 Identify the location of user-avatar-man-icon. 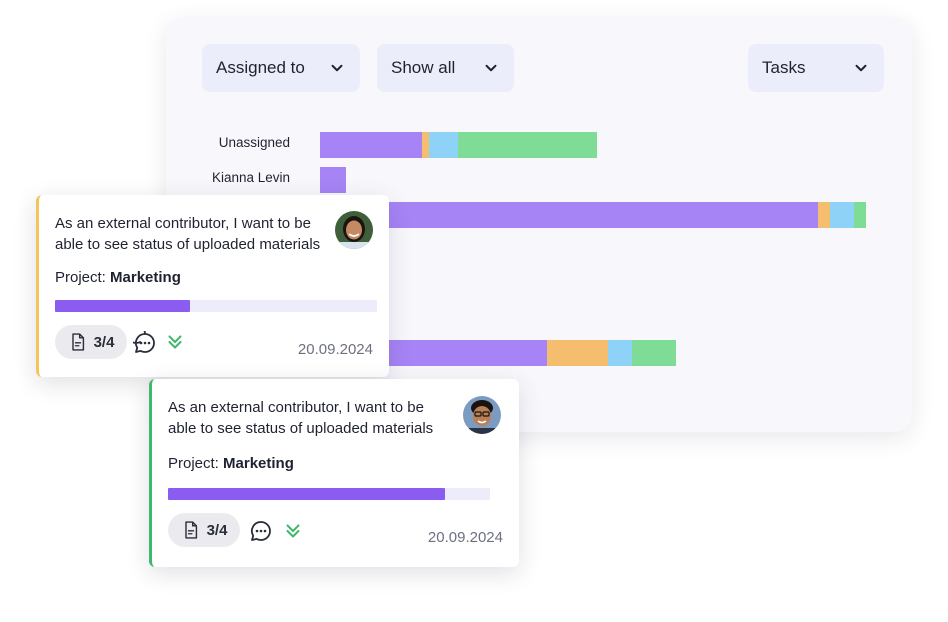
(482, 415).